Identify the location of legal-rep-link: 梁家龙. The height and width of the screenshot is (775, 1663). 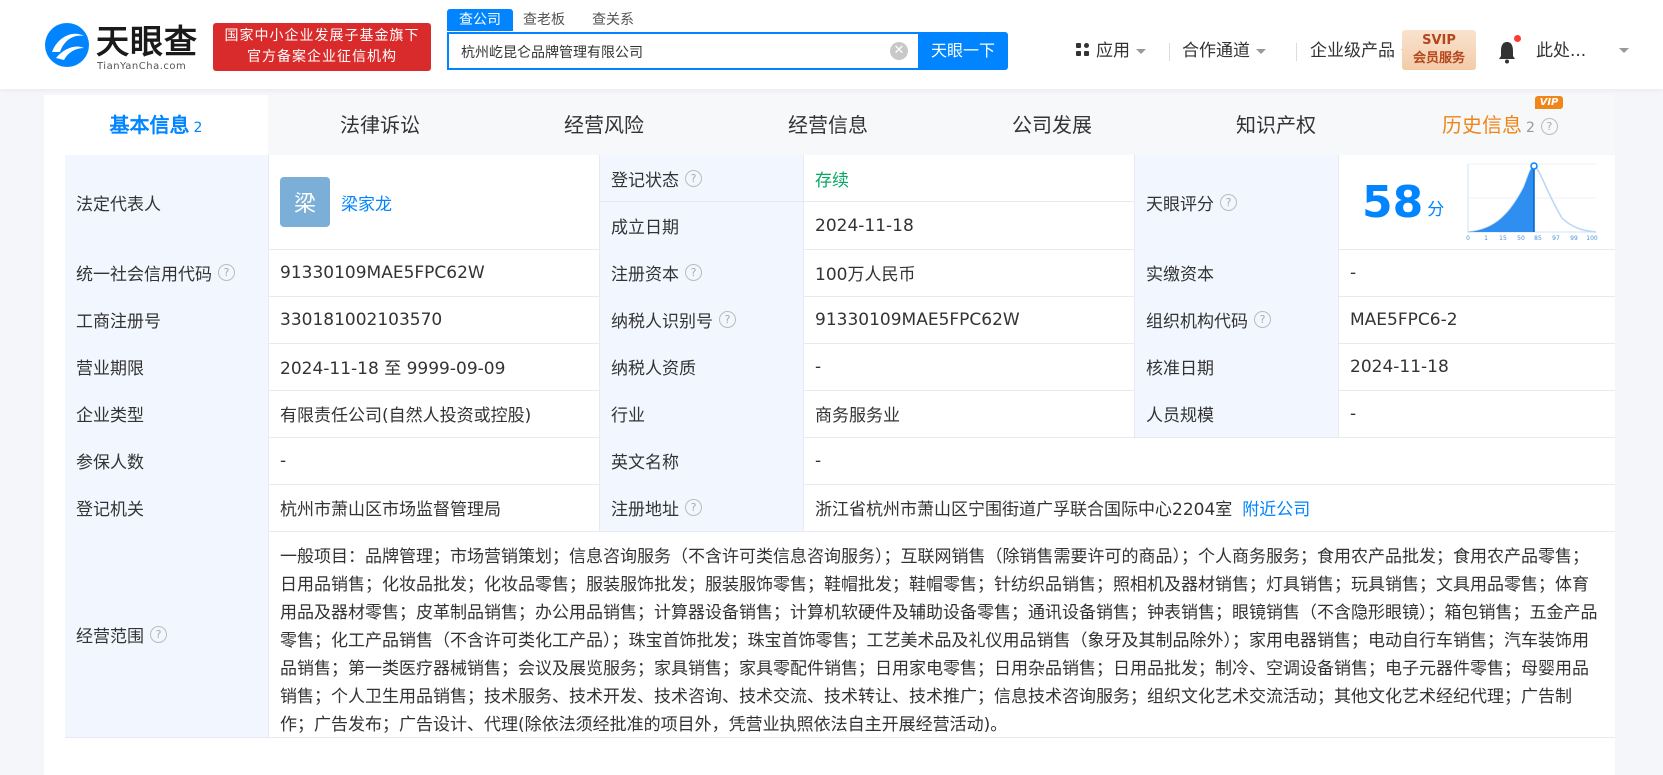
(366, 202).